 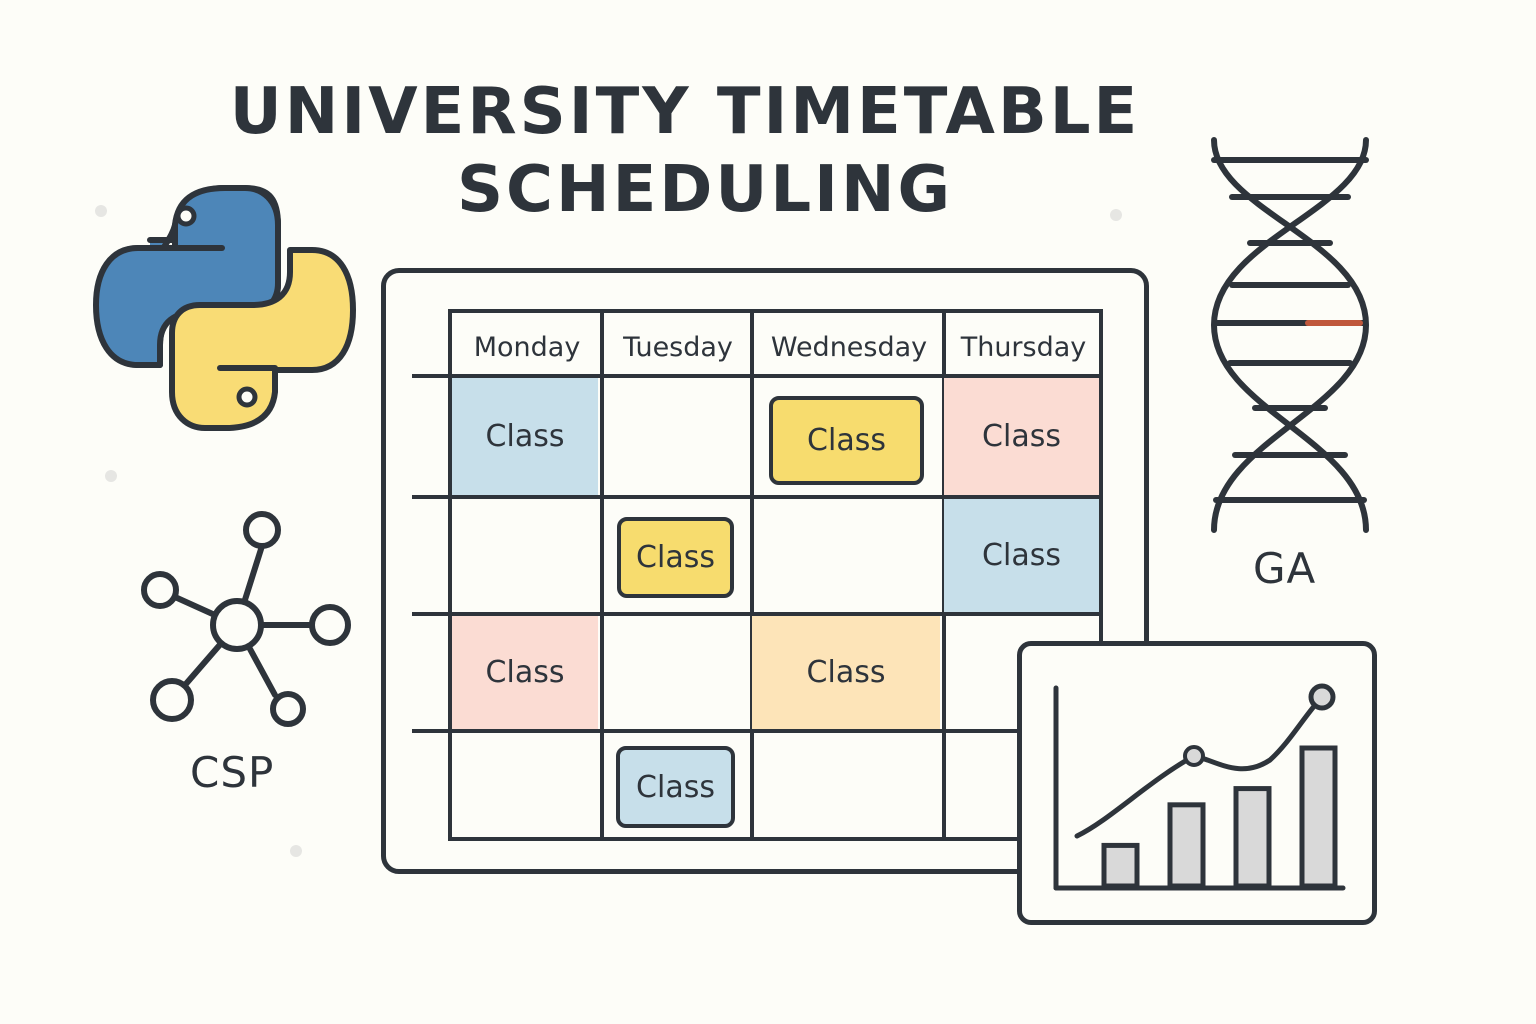 What do you see at coordinates (675, 787) in the screenshot?
I see `class-cell-tuesday-4: Class` at bounding box center [675, 787].